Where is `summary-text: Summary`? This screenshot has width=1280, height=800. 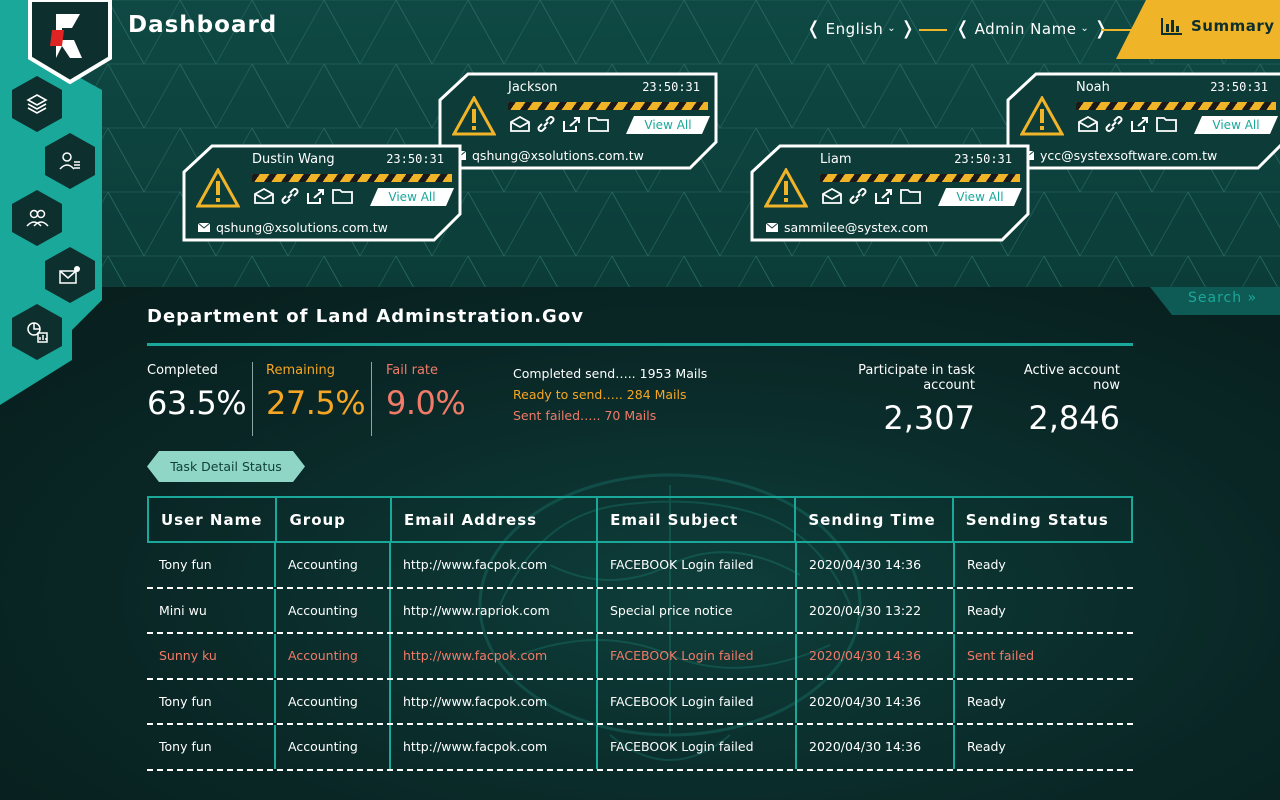
summary-text: Summary is located at coordinates (1233, 26).